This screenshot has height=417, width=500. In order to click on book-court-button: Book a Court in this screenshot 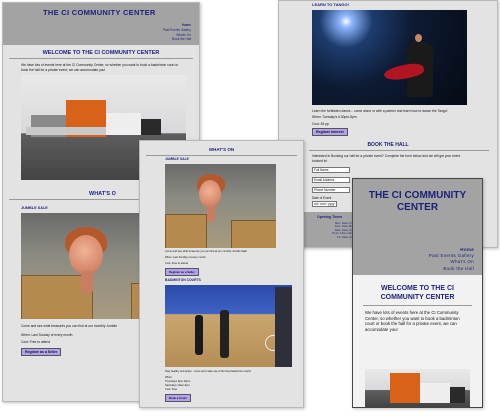, I will do `click(178, 398)`.